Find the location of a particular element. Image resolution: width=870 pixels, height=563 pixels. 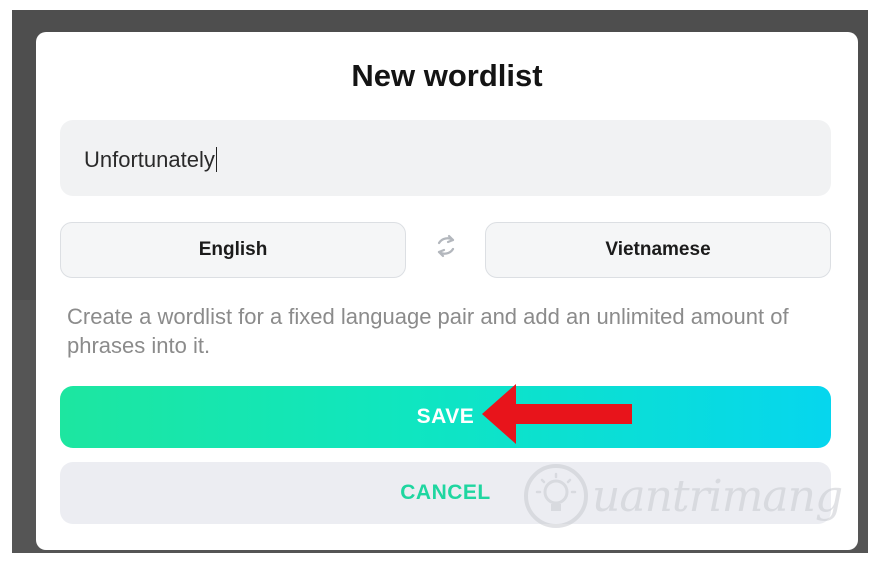

text-caret is located at coordinates (216, 159).